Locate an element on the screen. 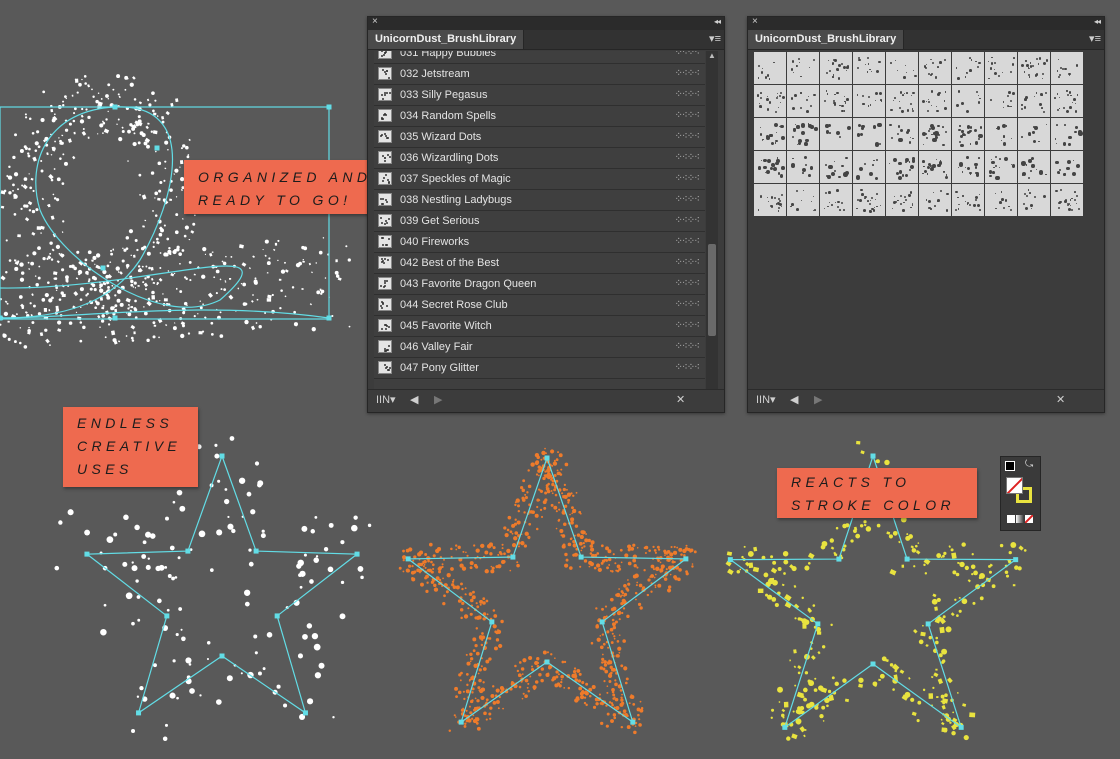  brush-list-item: 047 Pony Glitter ⁘⁖⁘⁖ is located at coordinates (539, 368).